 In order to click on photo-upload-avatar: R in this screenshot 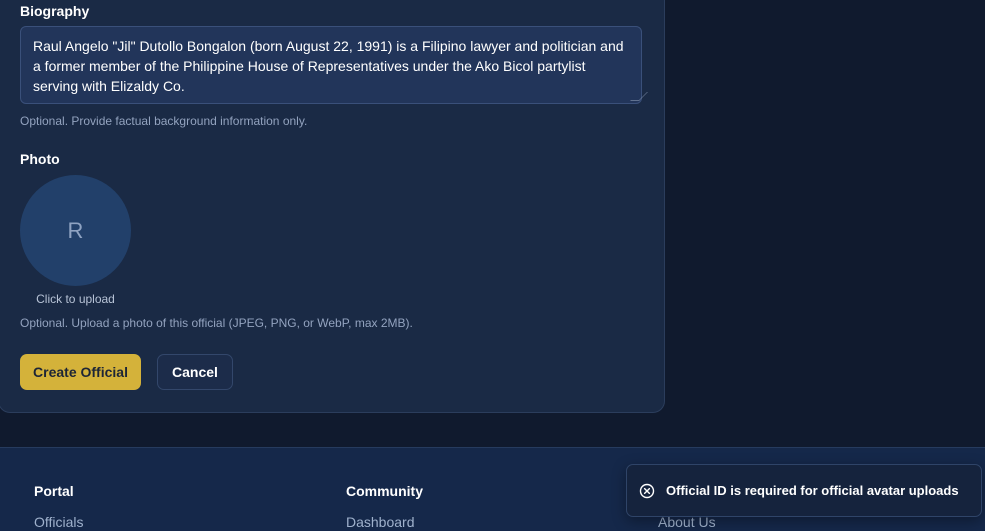, I will do `click(75, 230)`.